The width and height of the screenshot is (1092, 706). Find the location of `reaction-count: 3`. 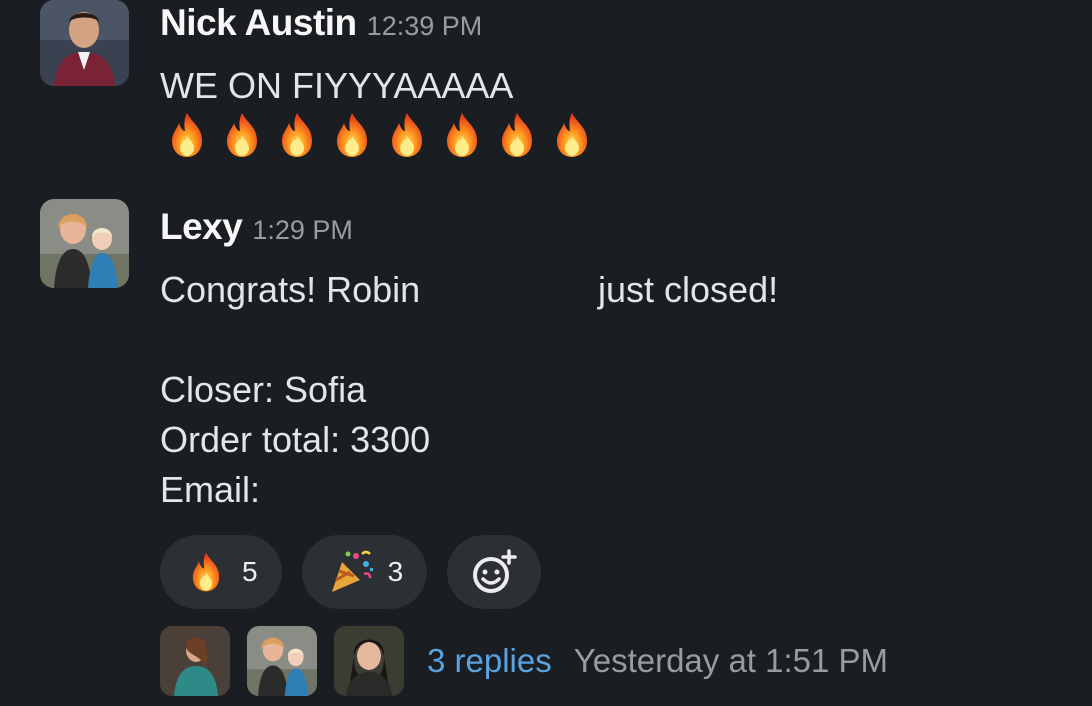

reaction-count: 3 is located at coordinates (395, 571).